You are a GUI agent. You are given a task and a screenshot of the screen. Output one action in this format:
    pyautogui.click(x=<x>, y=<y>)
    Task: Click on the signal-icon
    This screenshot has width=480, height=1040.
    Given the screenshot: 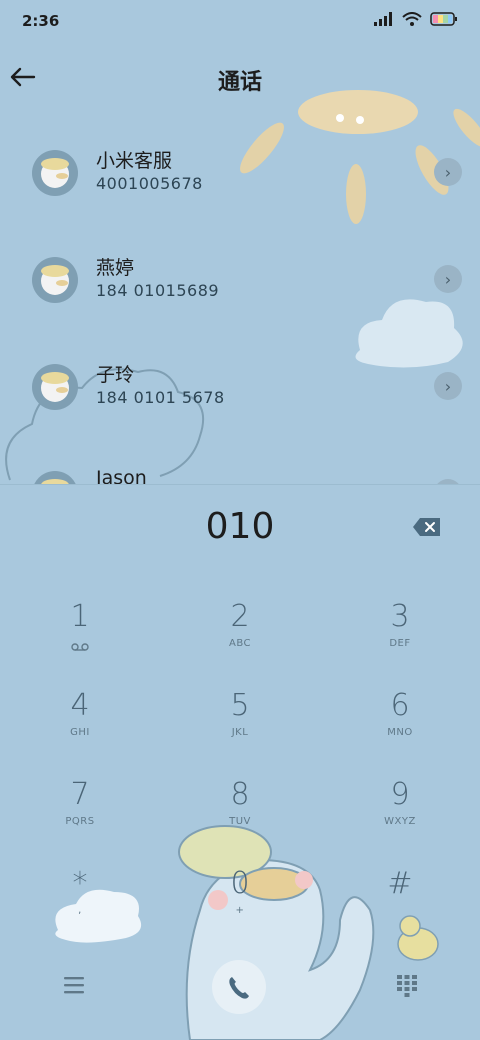 What is the action you would take?
    pyautogui.click(x=383, y=19)
    